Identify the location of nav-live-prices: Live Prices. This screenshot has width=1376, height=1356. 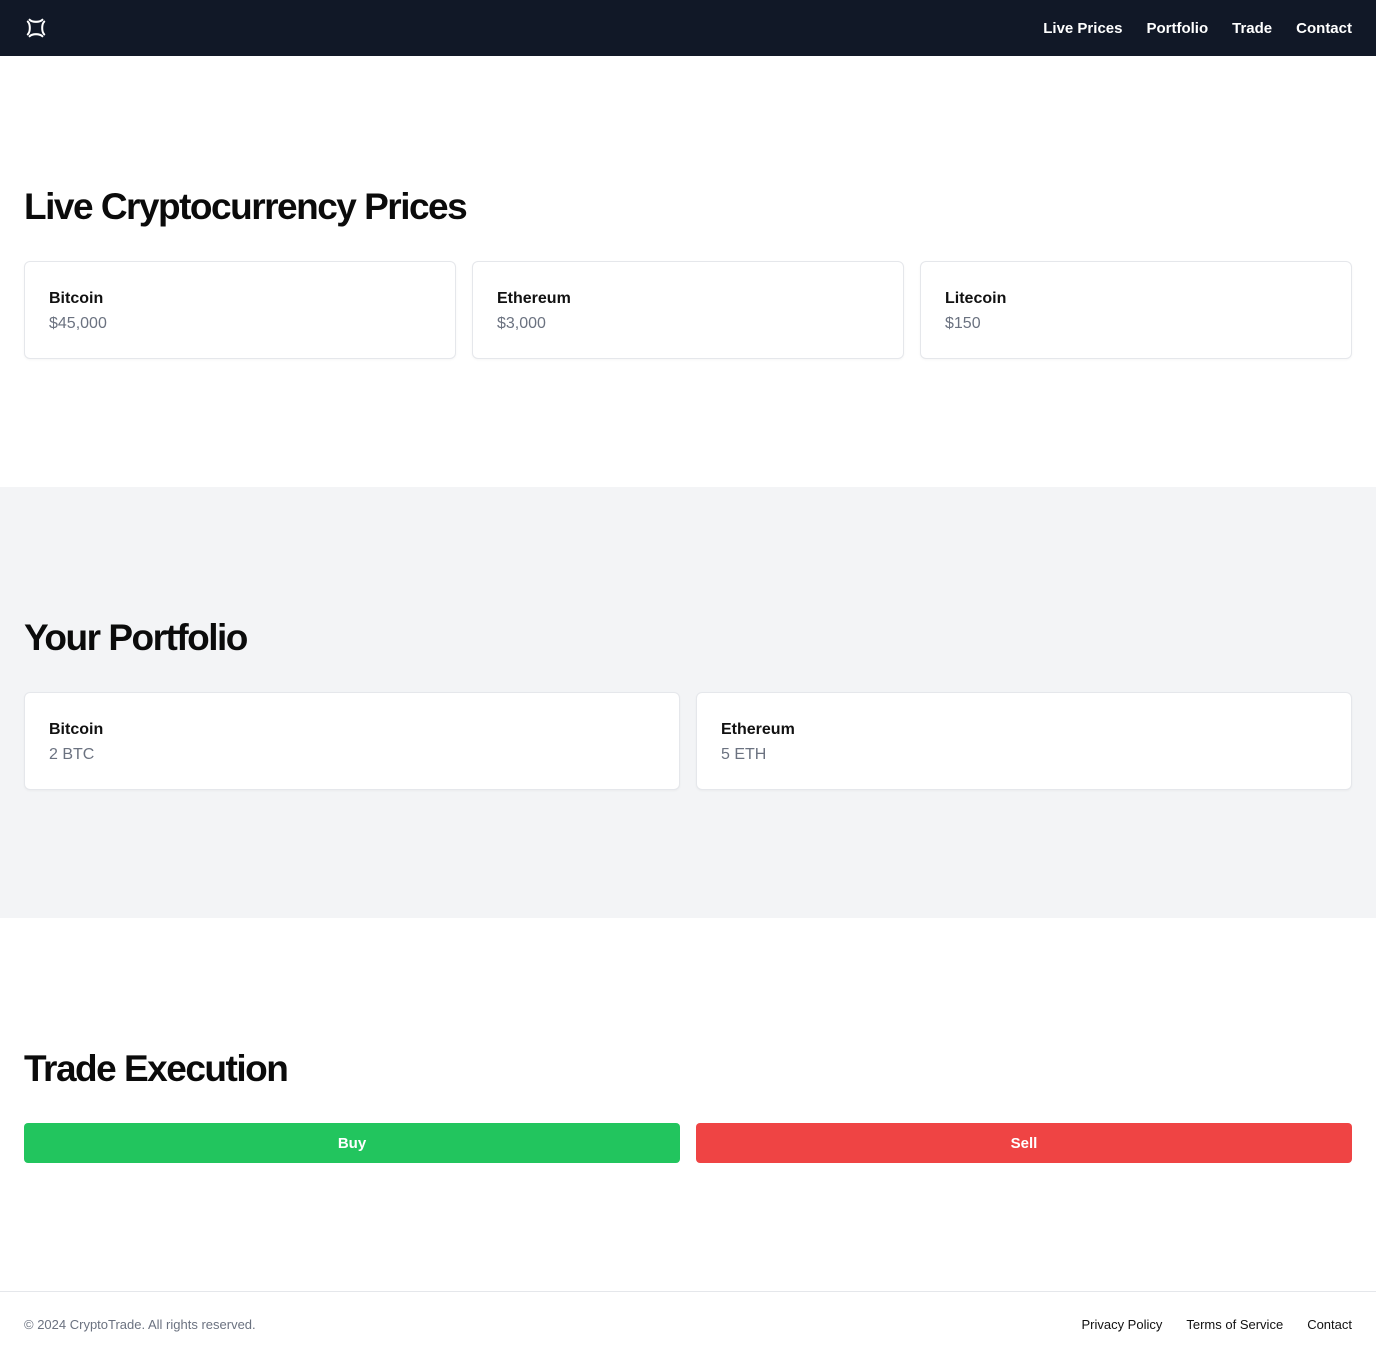
(1082, 28).